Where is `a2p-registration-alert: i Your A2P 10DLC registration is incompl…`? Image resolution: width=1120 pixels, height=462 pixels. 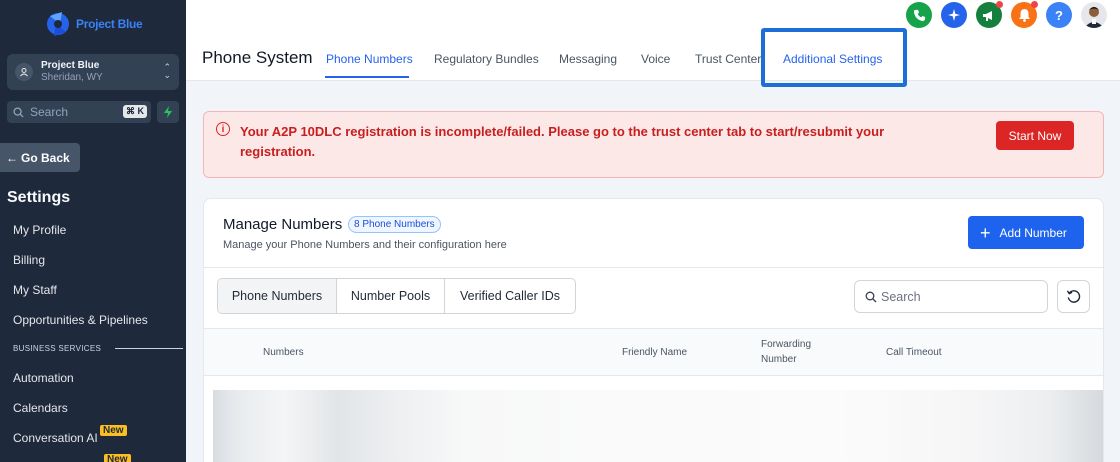
a2p-registration-alert: i Your A2P 10DLC registration is incompl… is located at coordinates (653, 144).